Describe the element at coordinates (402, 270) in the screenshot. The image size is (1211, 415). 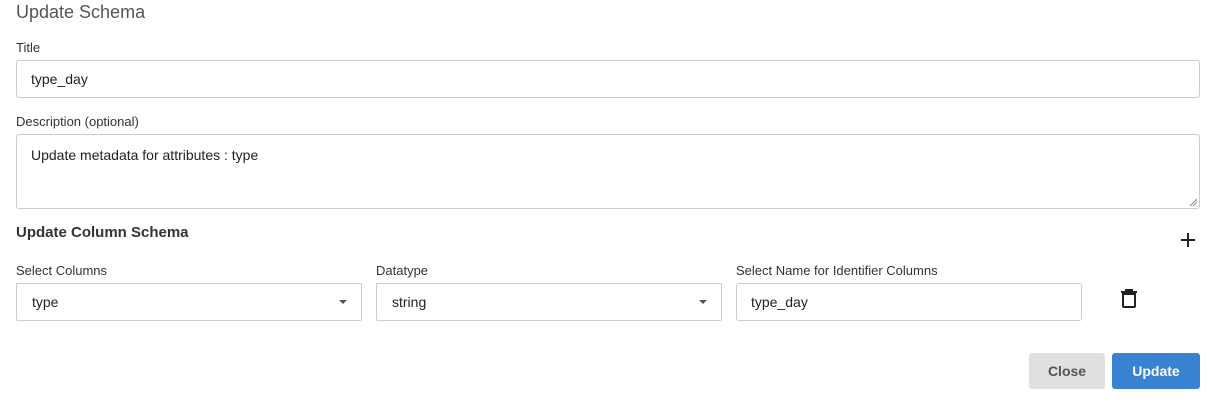
I see `datatype-label: Datatype` at that location.